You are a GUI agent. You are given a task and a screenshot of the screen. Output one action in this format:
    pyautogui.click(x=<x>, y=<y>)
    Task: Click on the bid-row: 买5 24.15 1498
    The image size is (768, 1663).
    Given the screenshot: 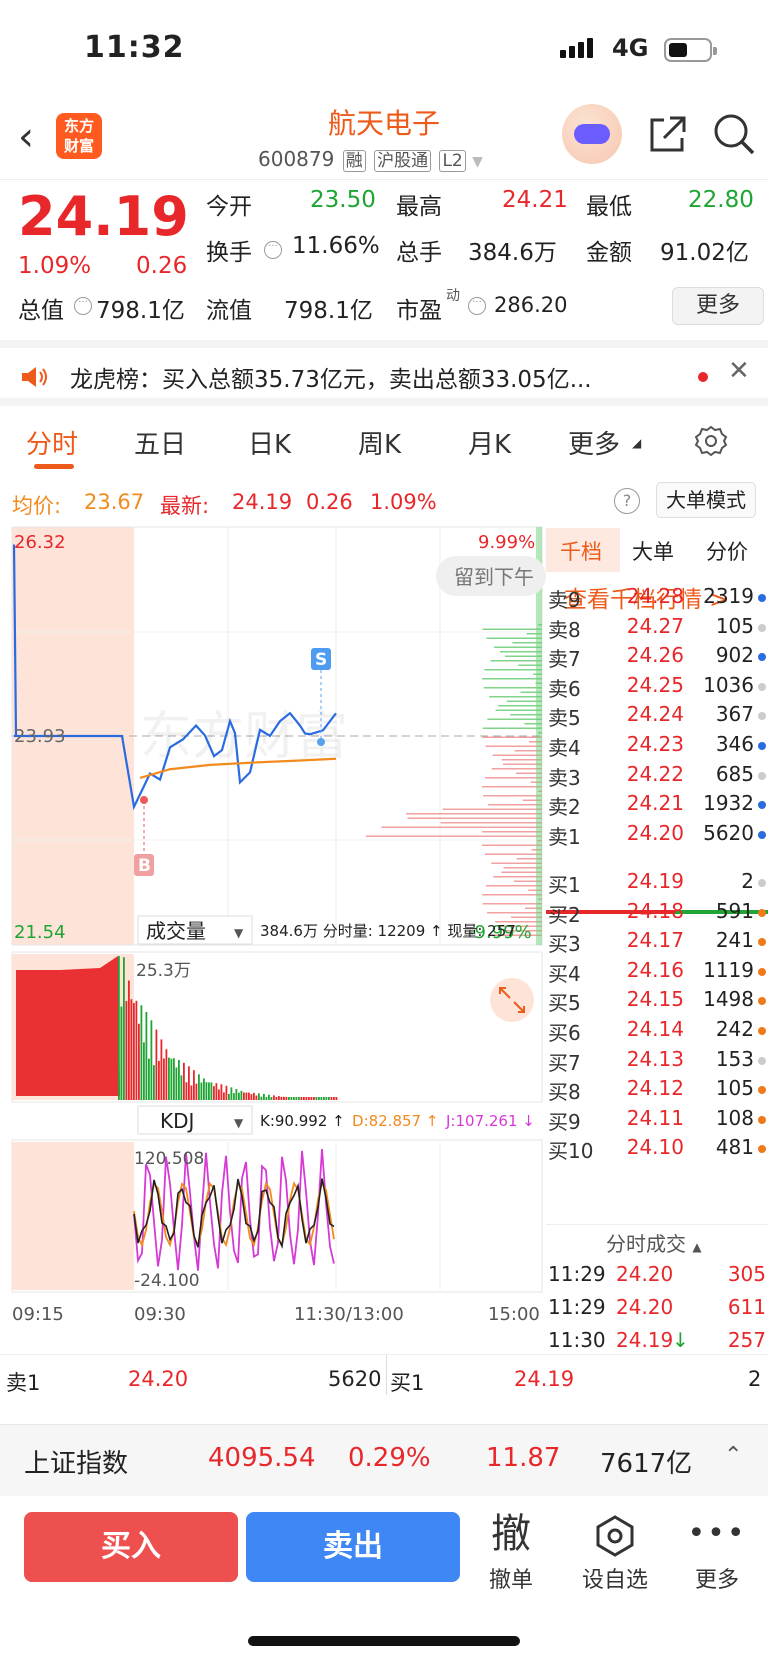 What is the action you would take?
    pyautogui.click(x=657, y=1002)
    